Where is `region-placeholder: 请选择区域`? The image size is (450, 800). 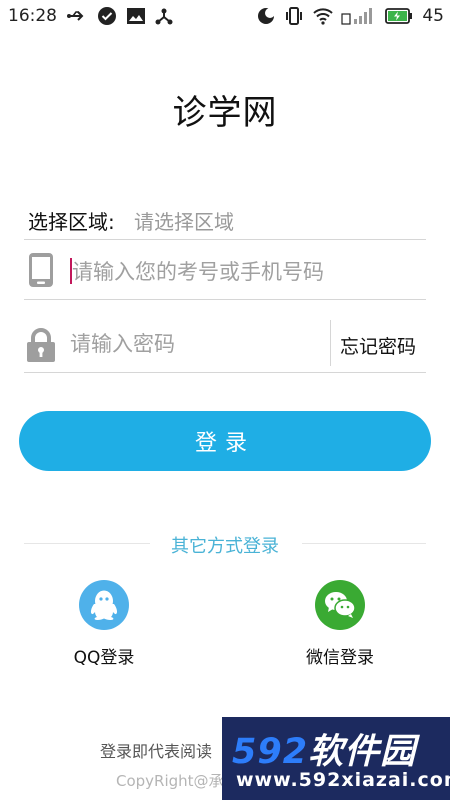 region-placeholder: 请选择区域 is located at coordinates (184, 220).